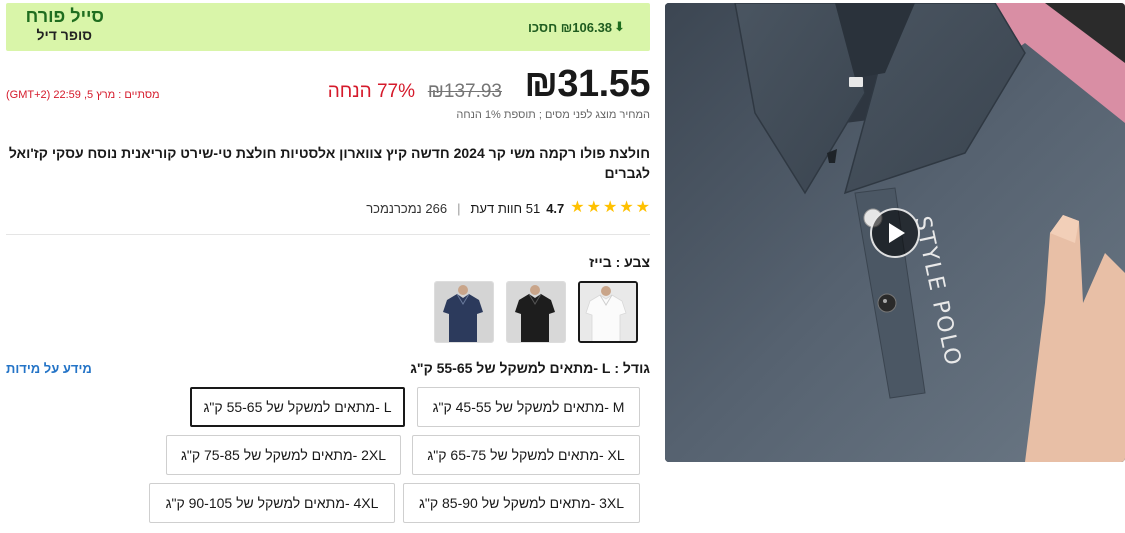 Image resolution: width=1125 pixels, height=533 pixels. I want to click on black-polo-thumbnail, so click(536, 312).